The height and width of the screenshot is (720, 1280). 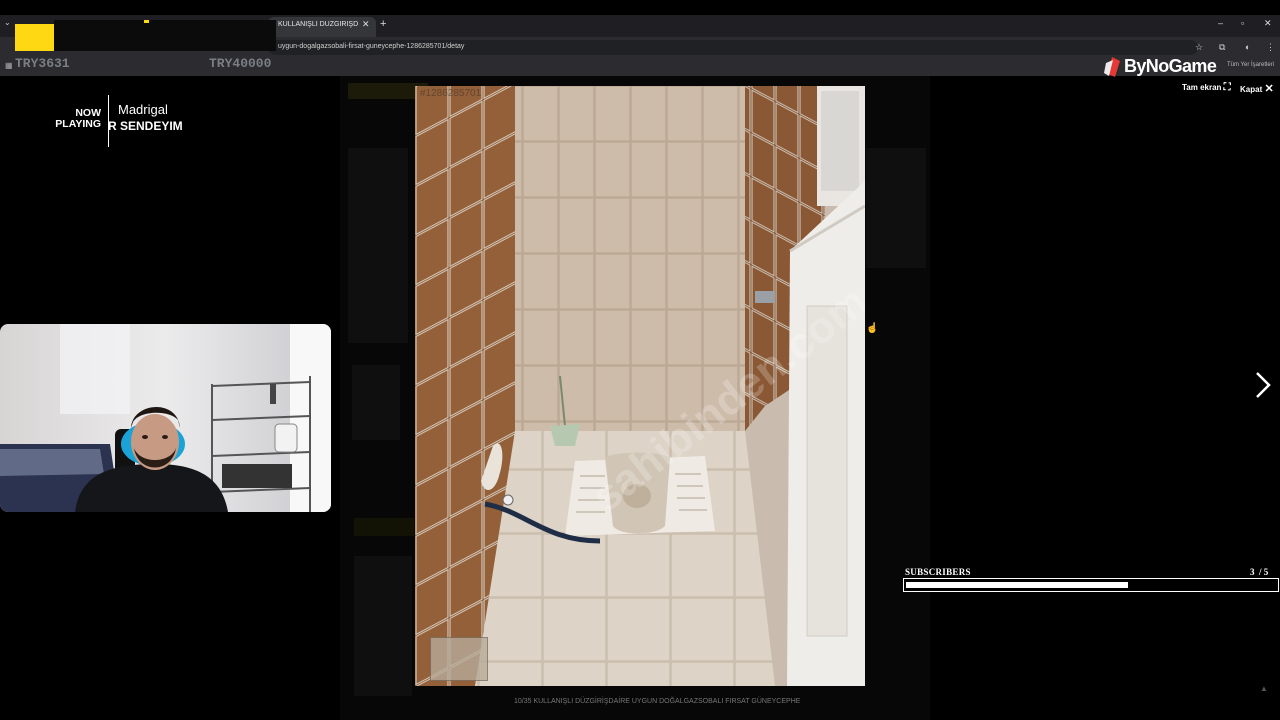 What do you see at coordinates (143, 109) in the screenshot?
I see `now-playing-artist: Madrigal` at bounding box center [143, 109].